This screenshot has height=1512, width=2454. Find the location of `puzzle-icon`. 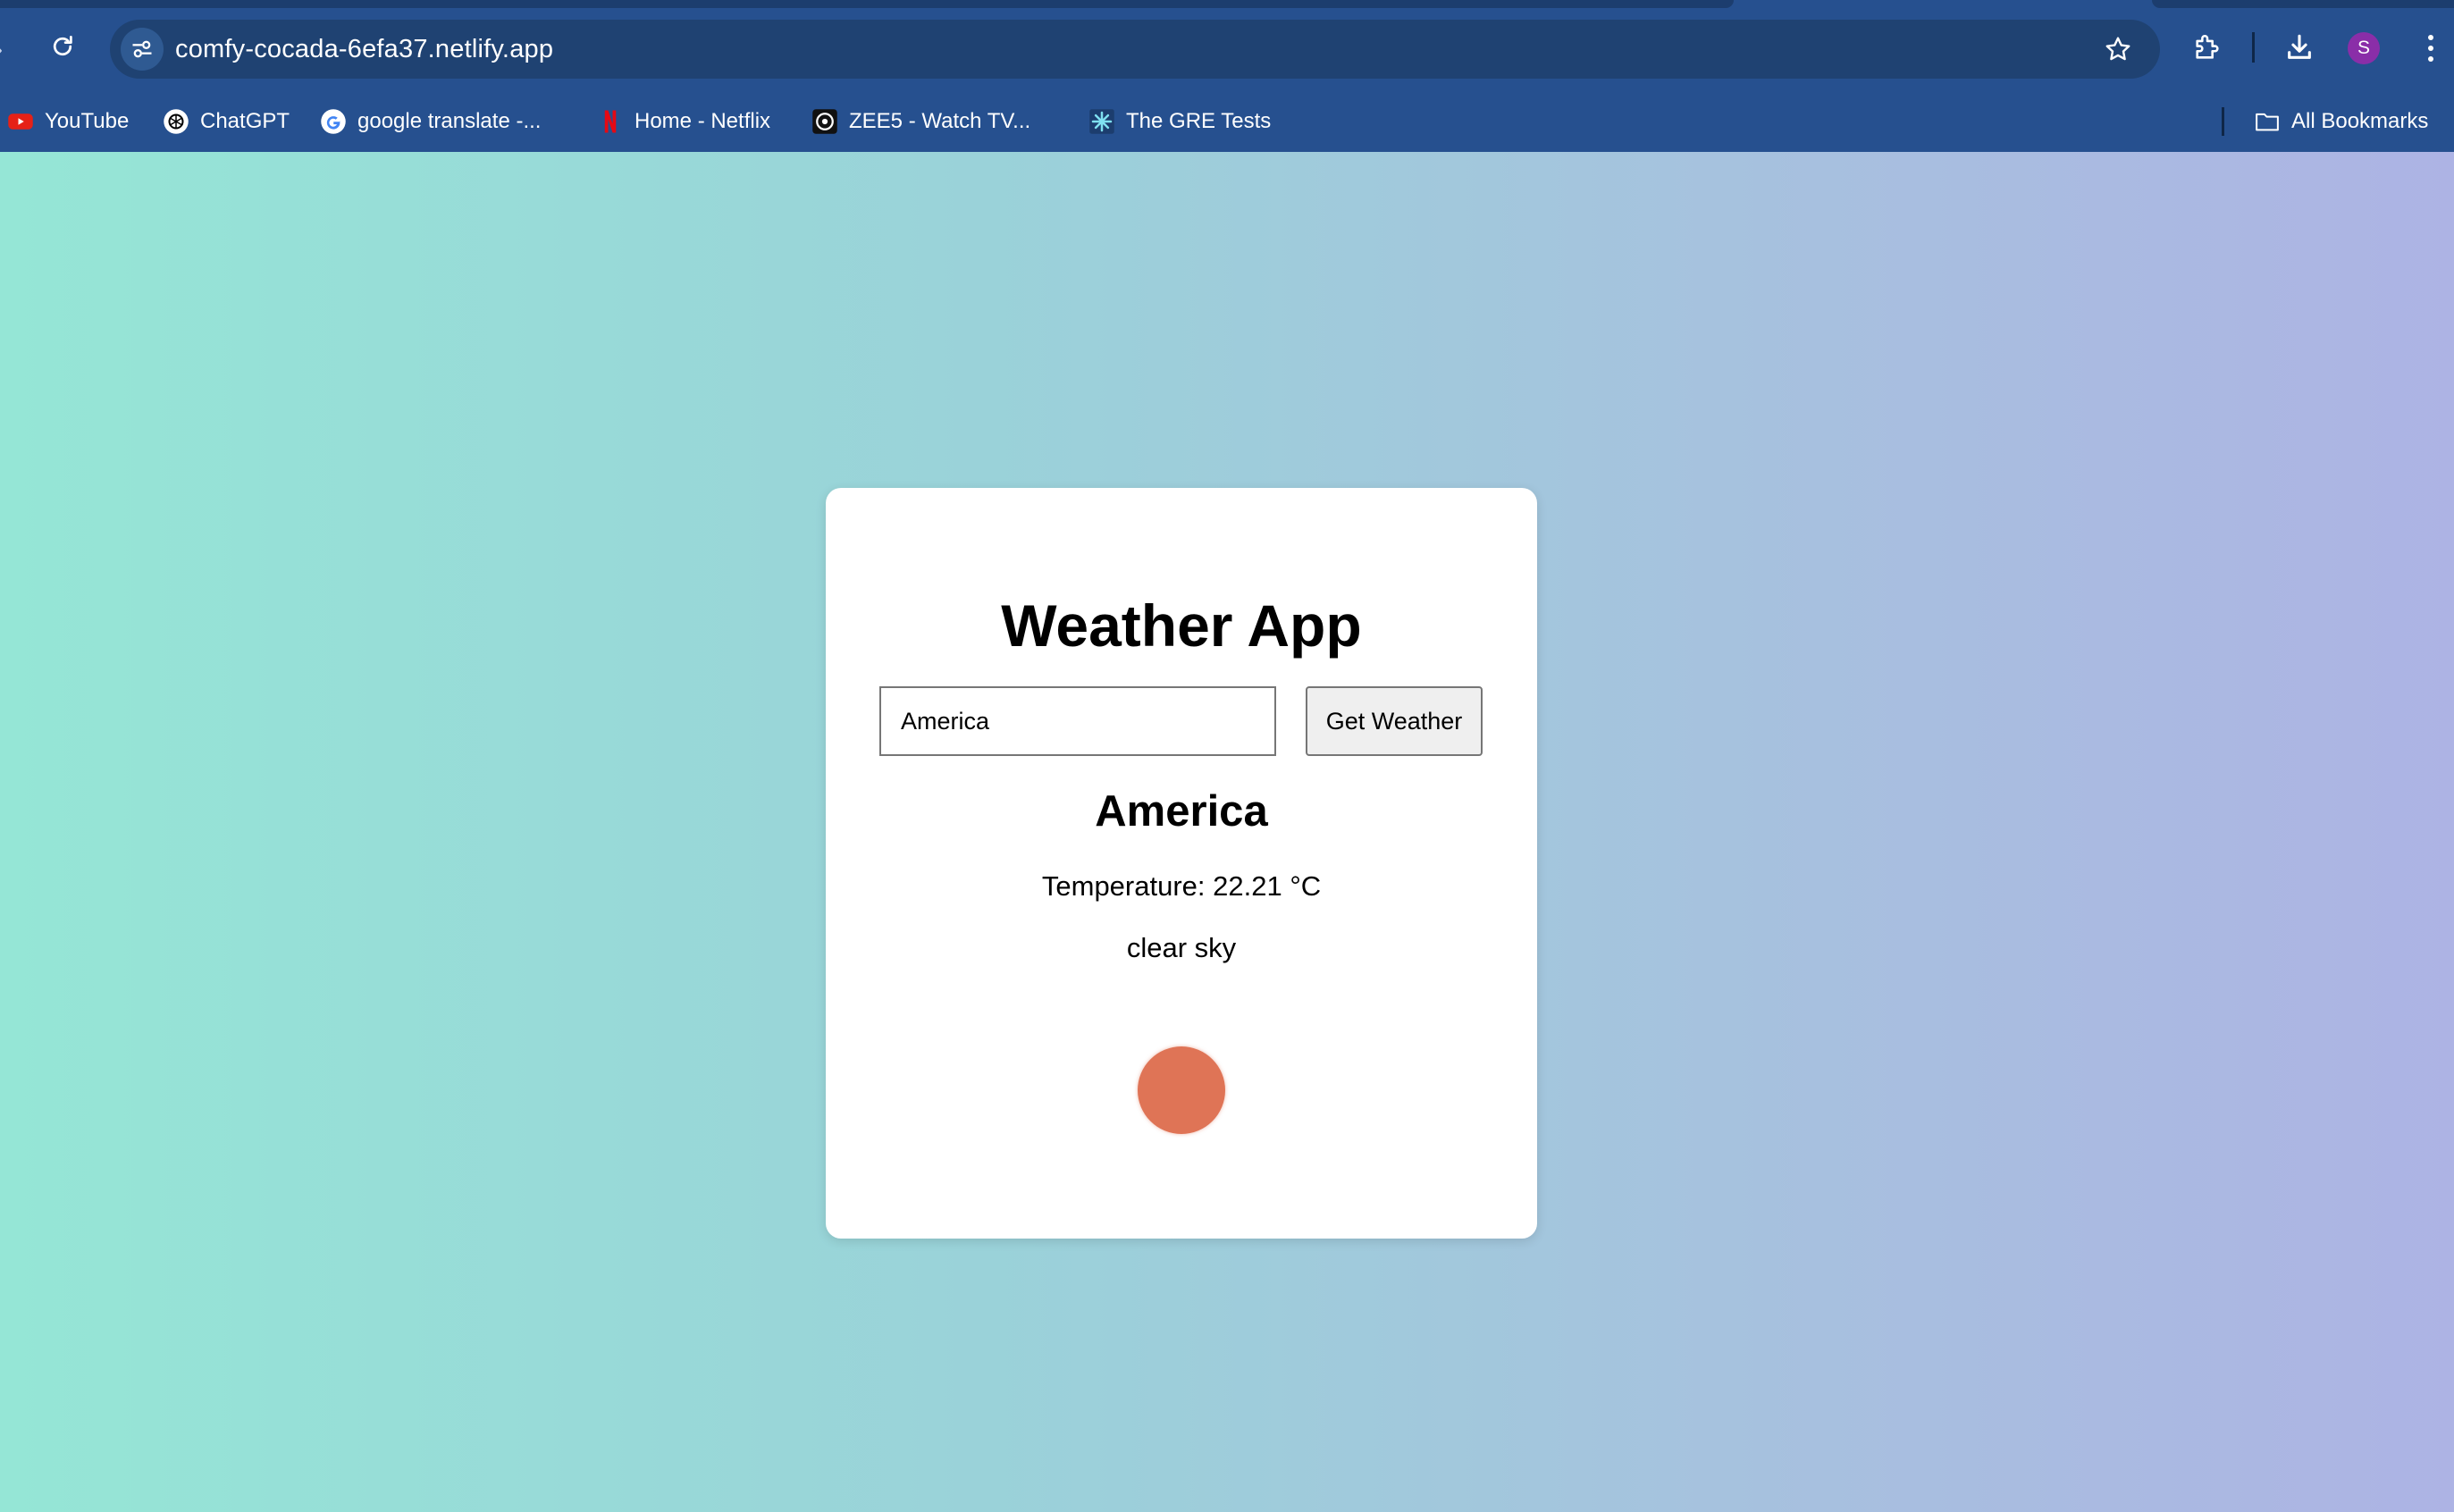

puzzle-icon is located at coordinates (2207, 47).